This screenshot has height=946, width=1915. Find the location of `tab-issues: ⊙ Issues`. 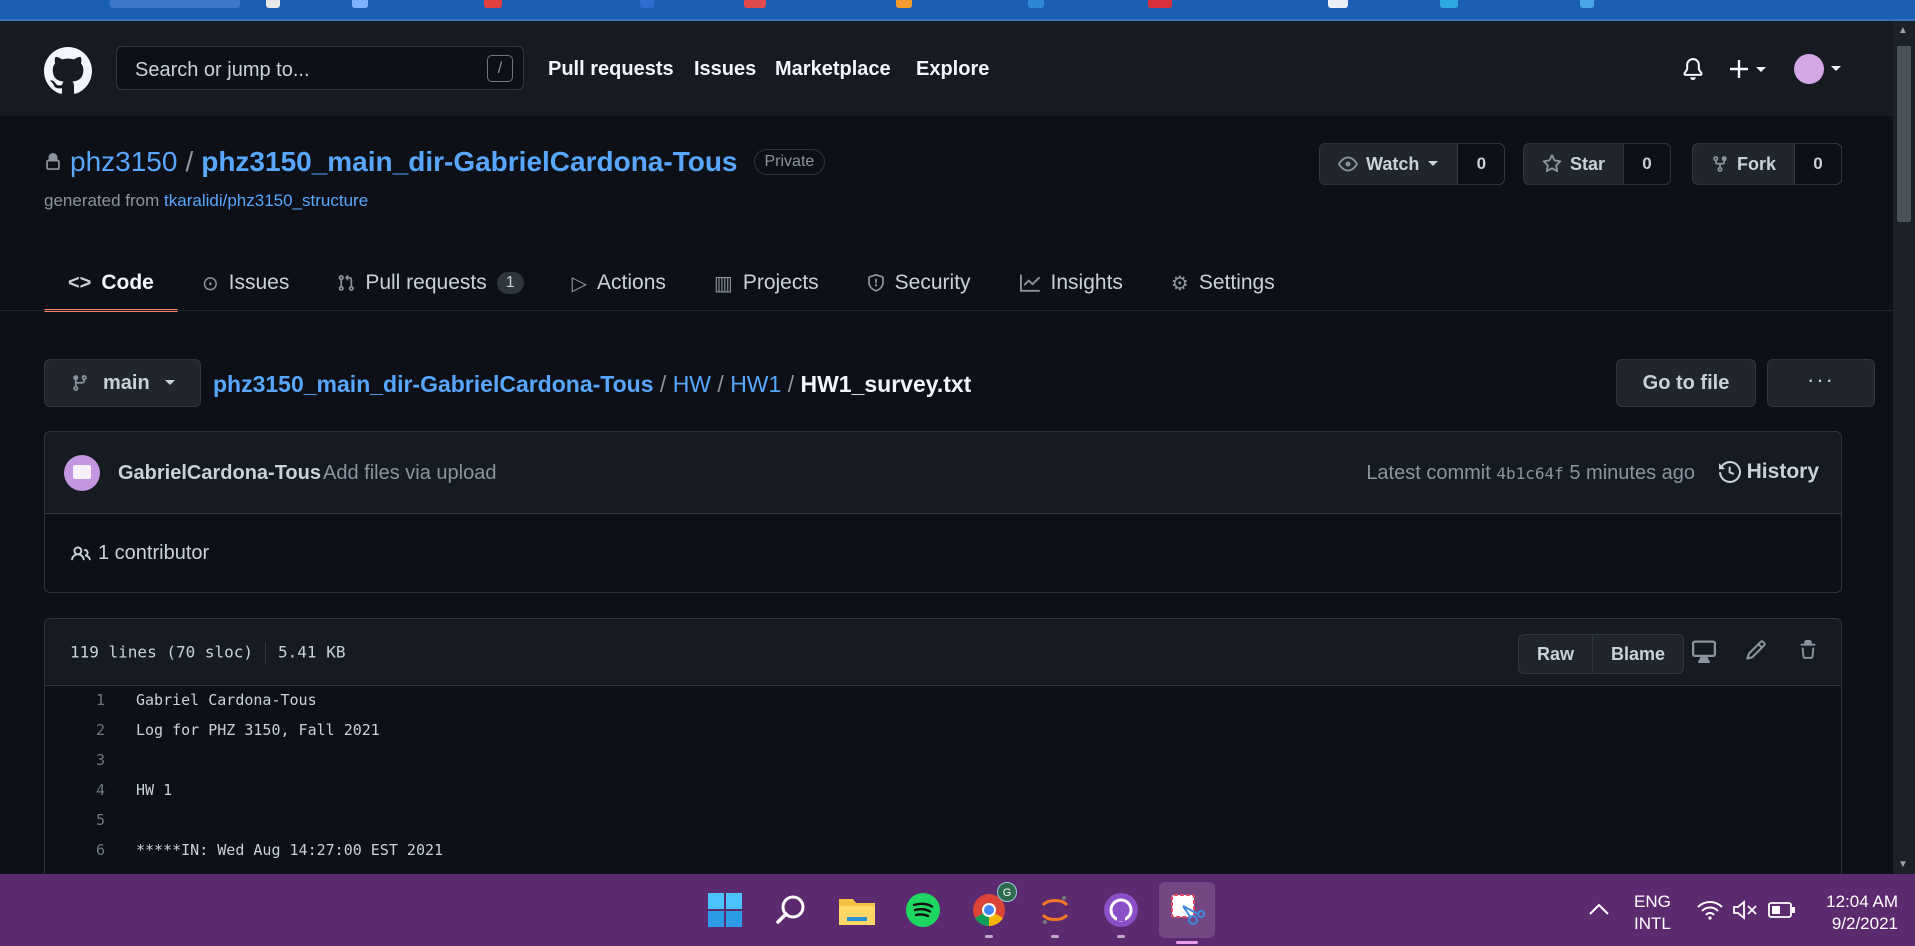

tab-issues: ⊙ Issues is located at coordinates (245, 283).